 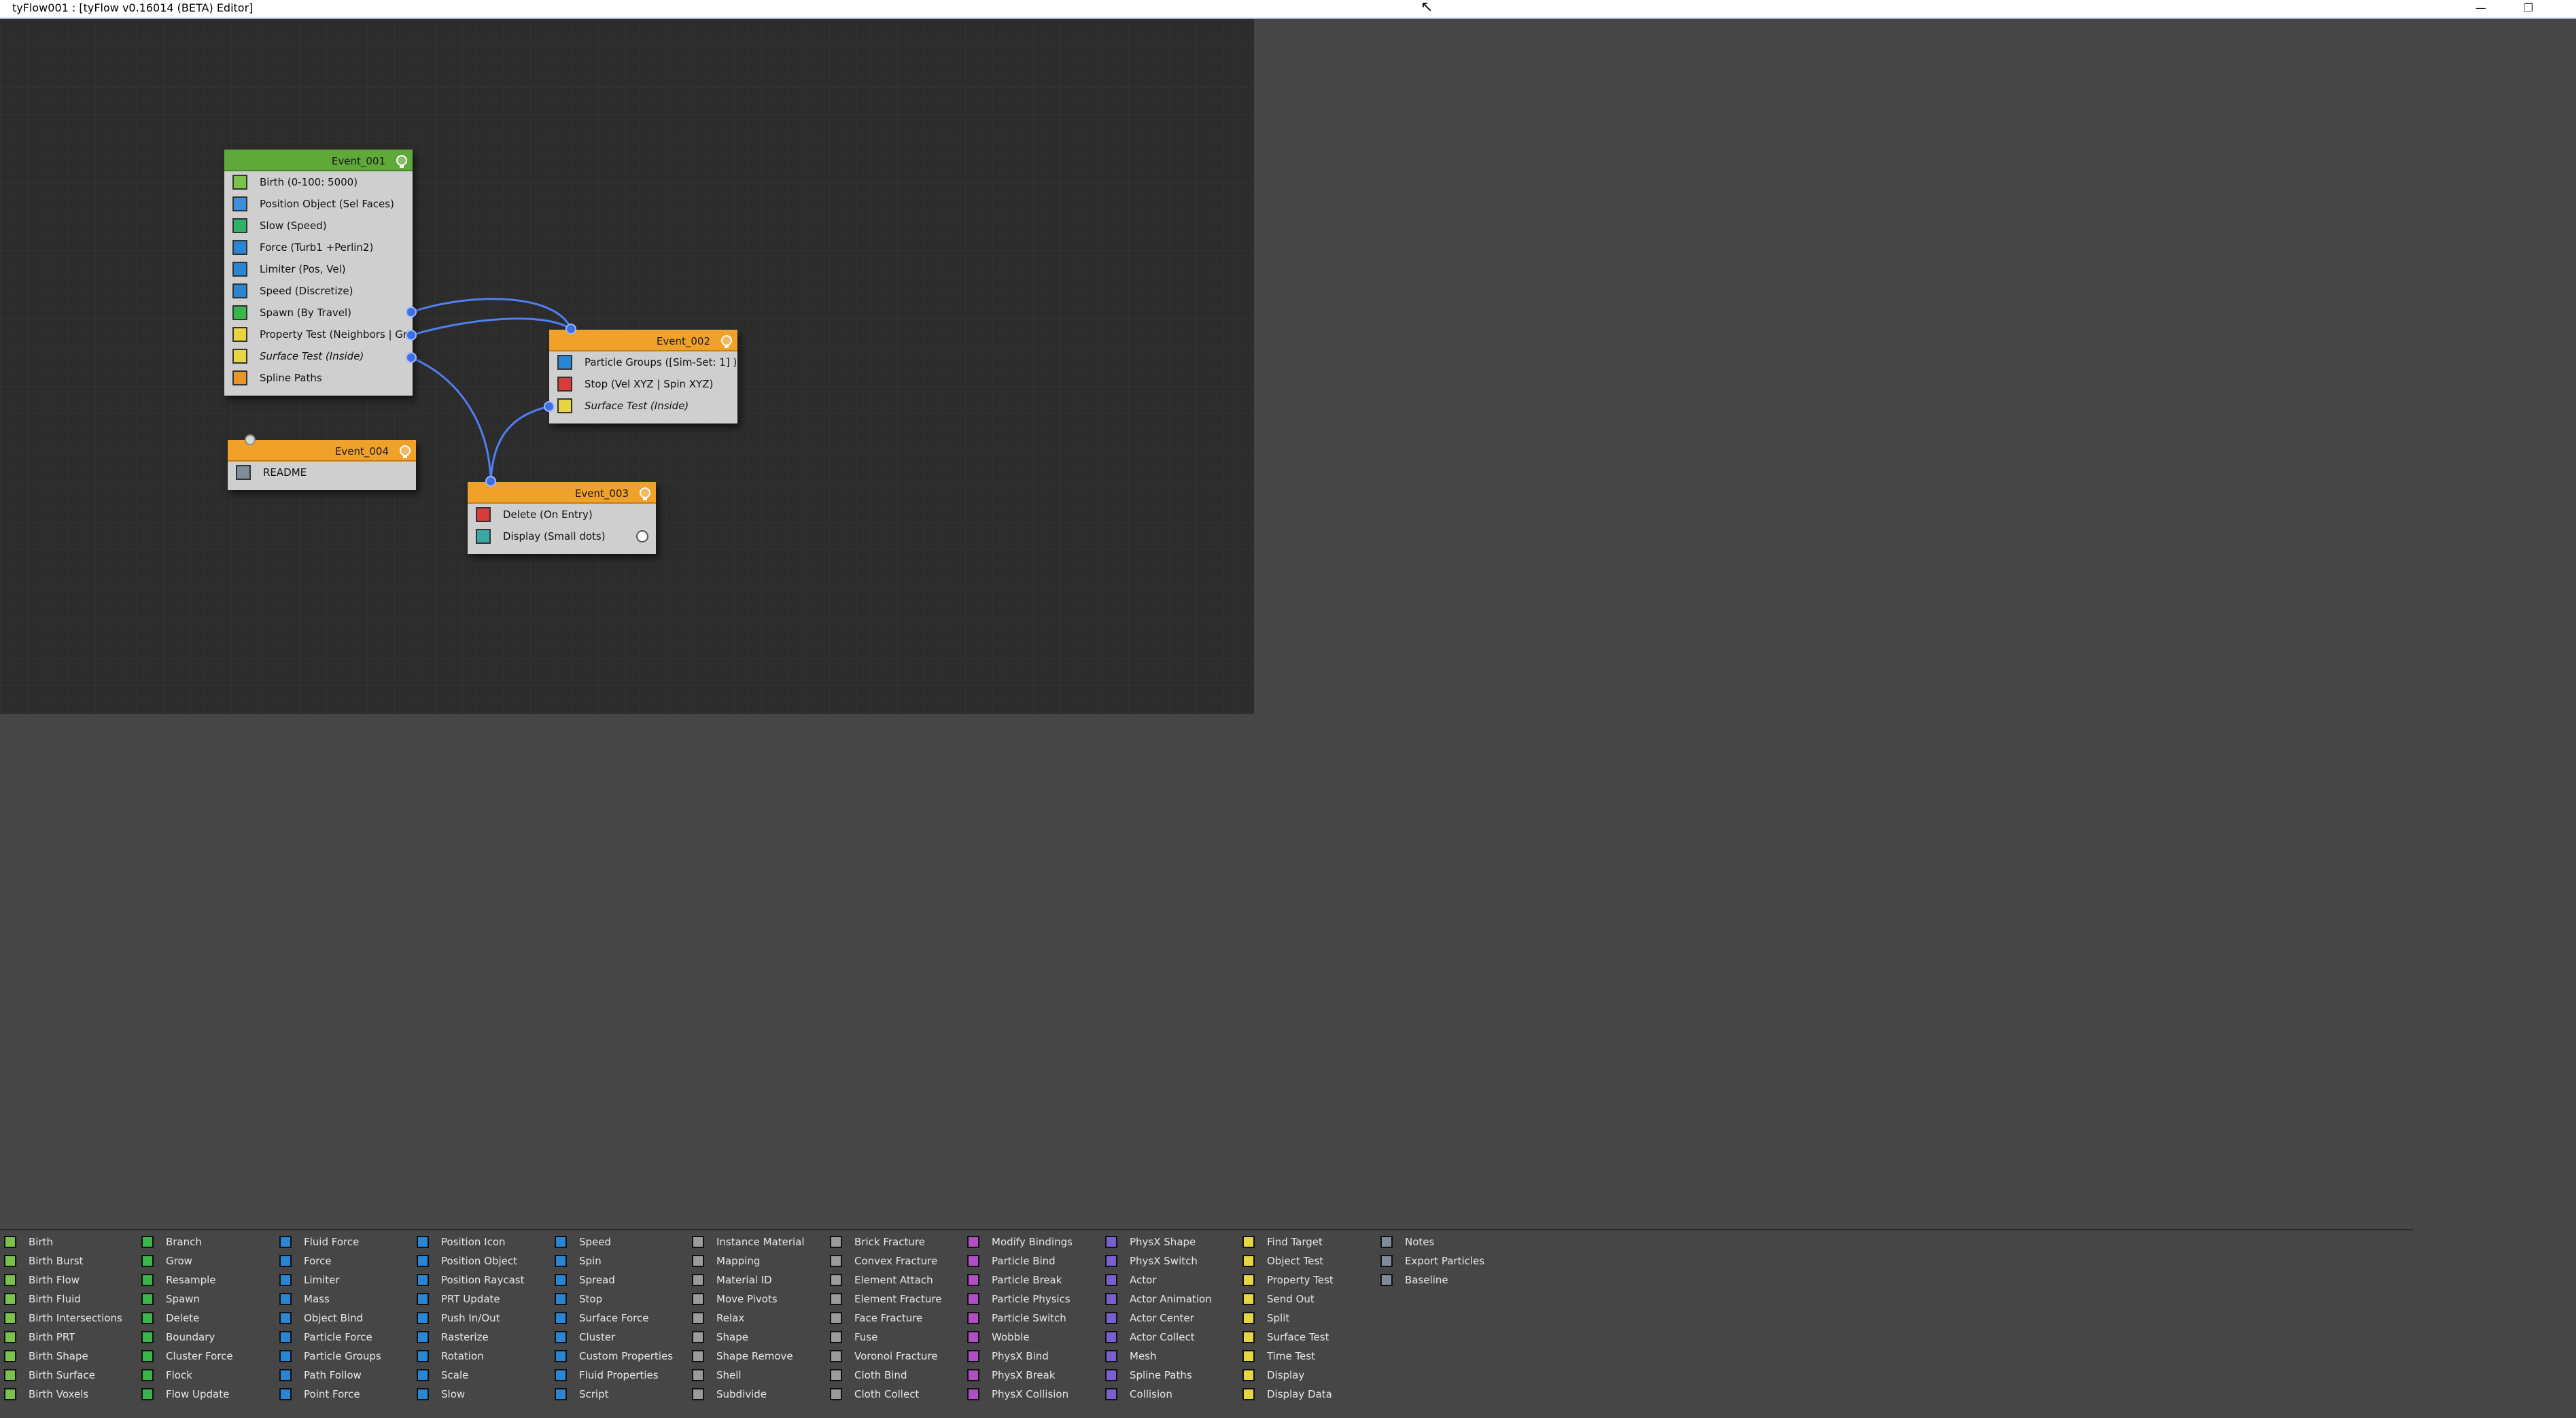 What do you see at coordinates (1031, 1318) in the screenshot?
I see `palette-item: Particle Switch` at bounding box center [1031, 1318].